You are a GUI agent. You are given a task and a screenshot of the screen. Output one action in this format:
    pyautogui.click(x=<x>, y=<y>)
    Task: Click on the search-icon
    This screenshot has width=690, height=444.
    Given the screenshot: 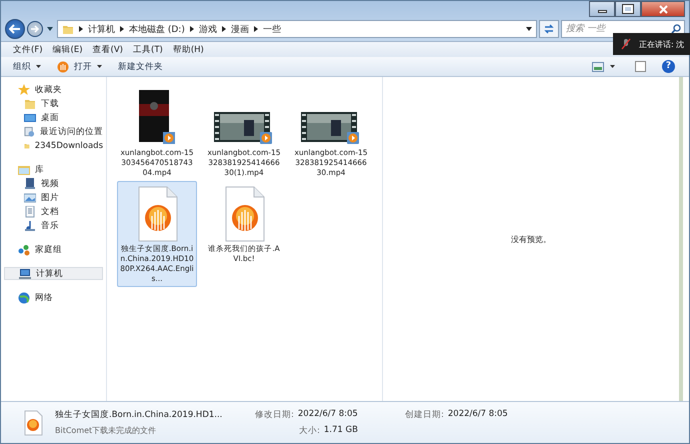 What is the action you would take?
    pyautogui.click(x=676, y=29)
    